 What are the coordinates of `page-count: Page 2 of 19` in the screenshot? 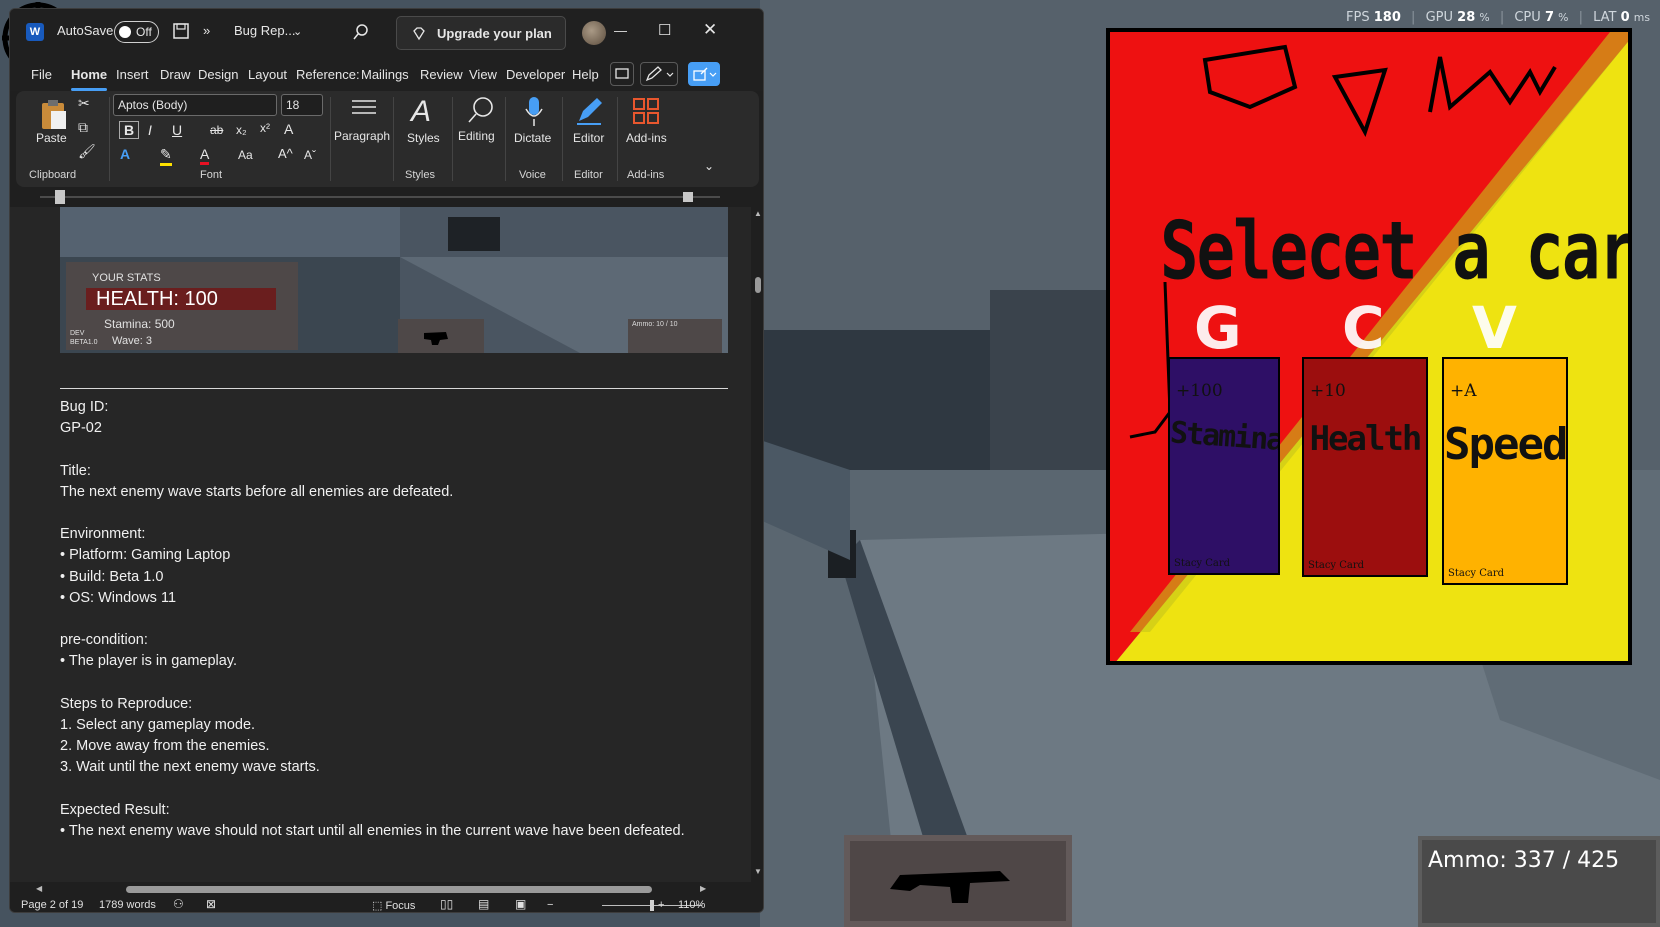 It's located at (52, 905).